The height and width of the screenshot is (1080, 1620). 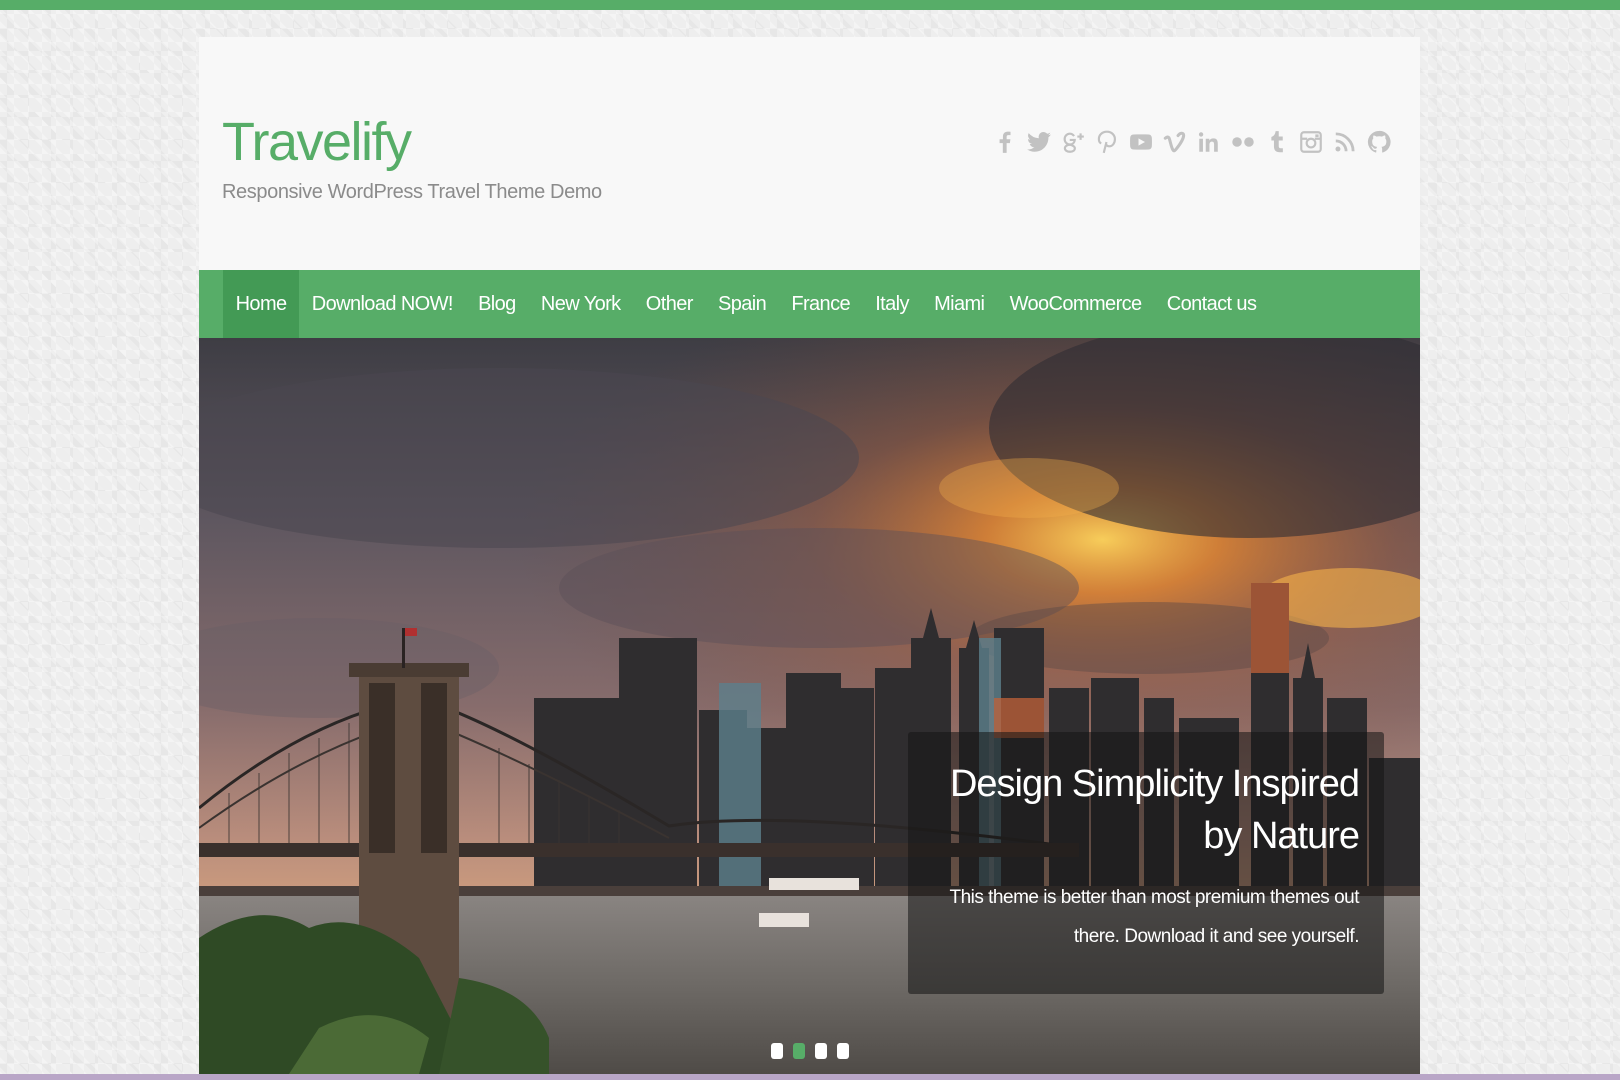 I want to click on nav-item-blog: Blog, so click(x=496, y=304).